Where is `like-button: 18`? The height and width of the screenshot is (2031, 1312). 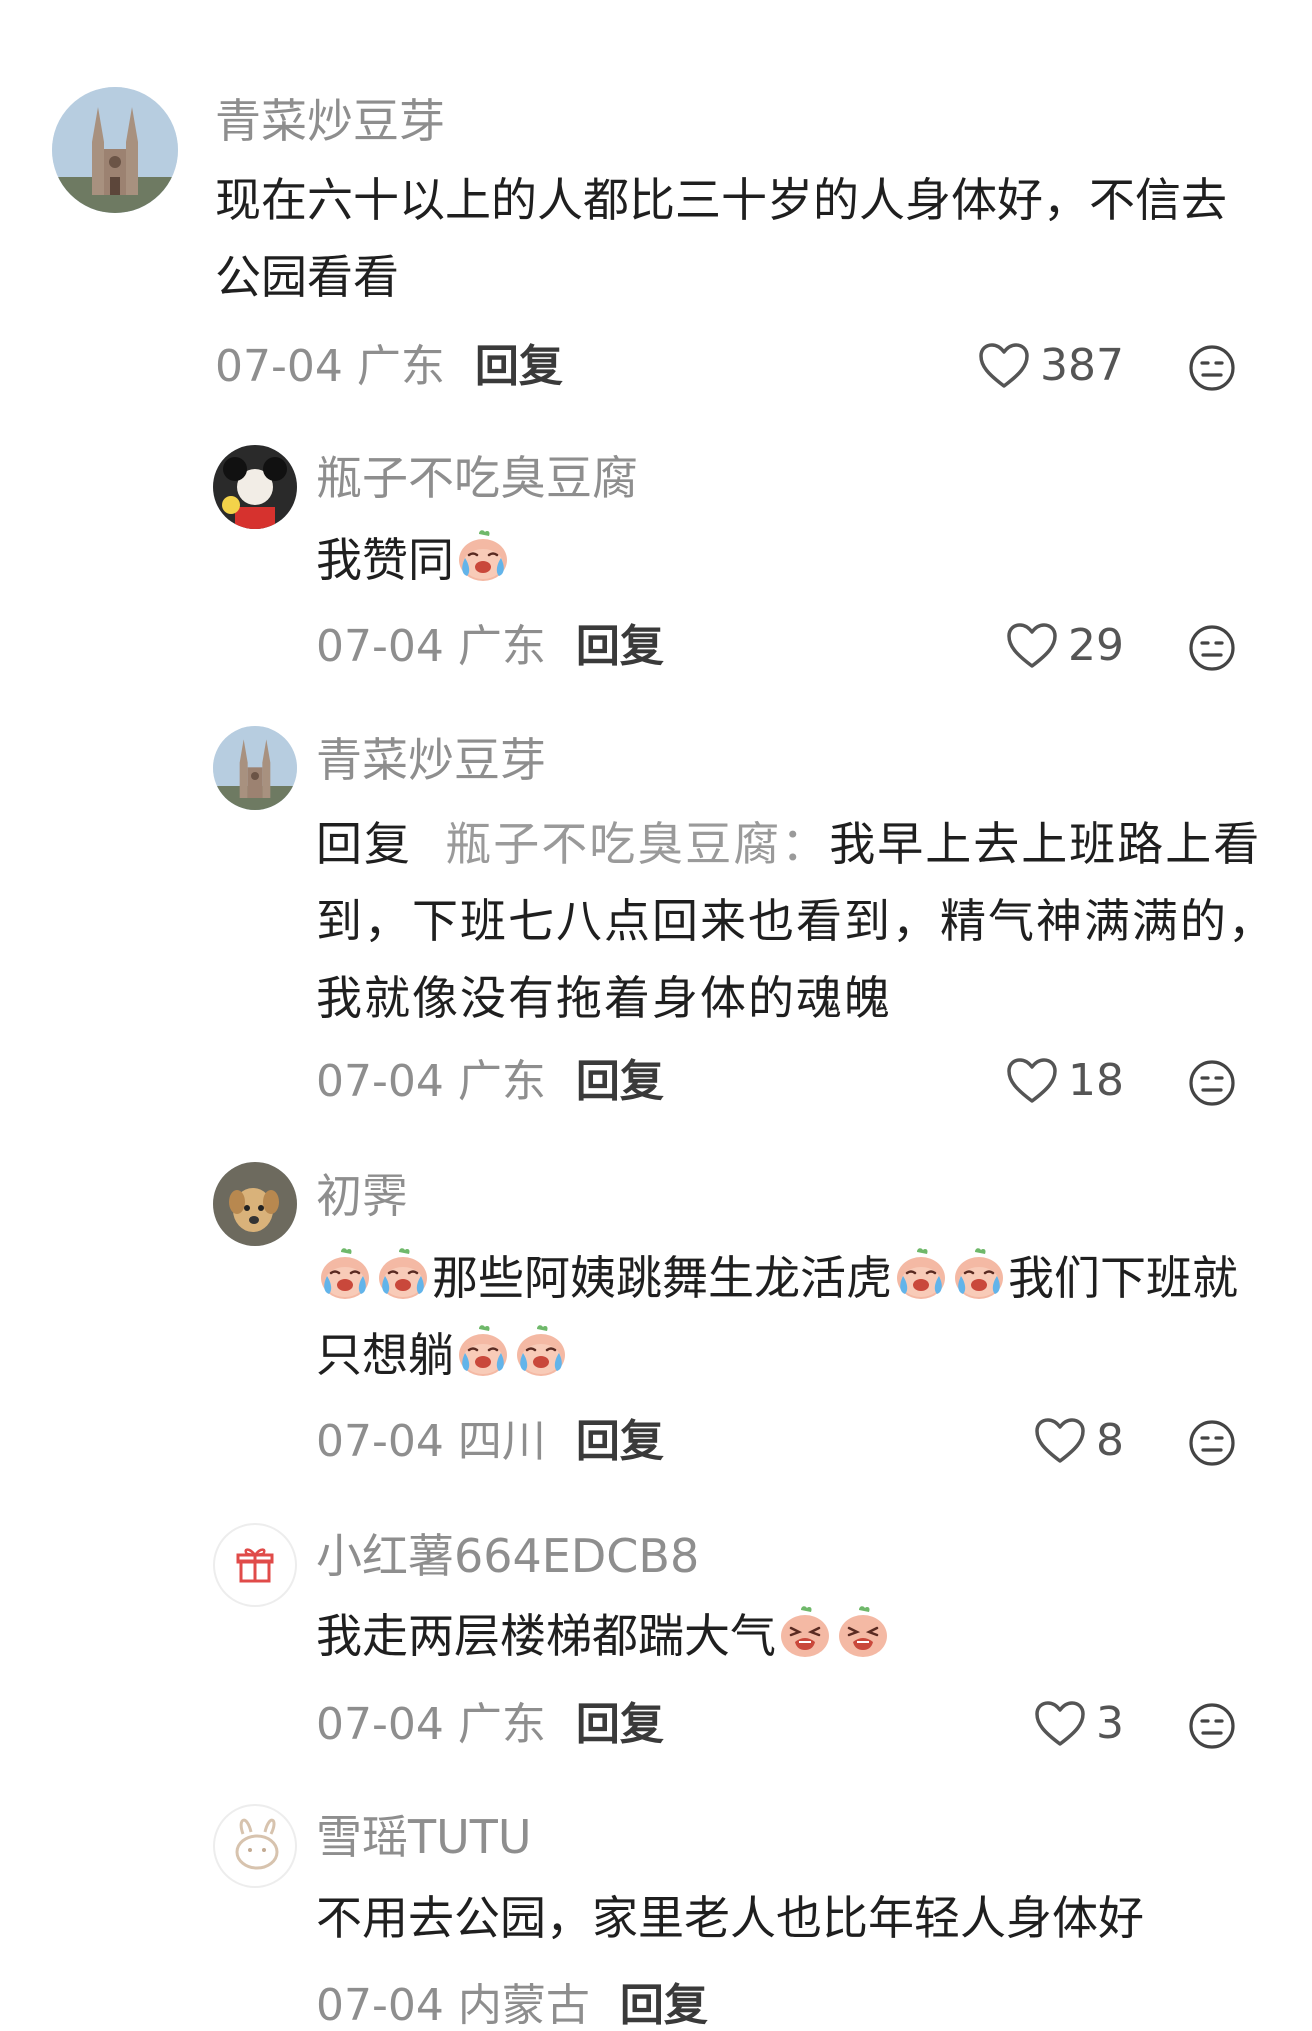
like-button: 18 is located at coordinates (1065, 1081).